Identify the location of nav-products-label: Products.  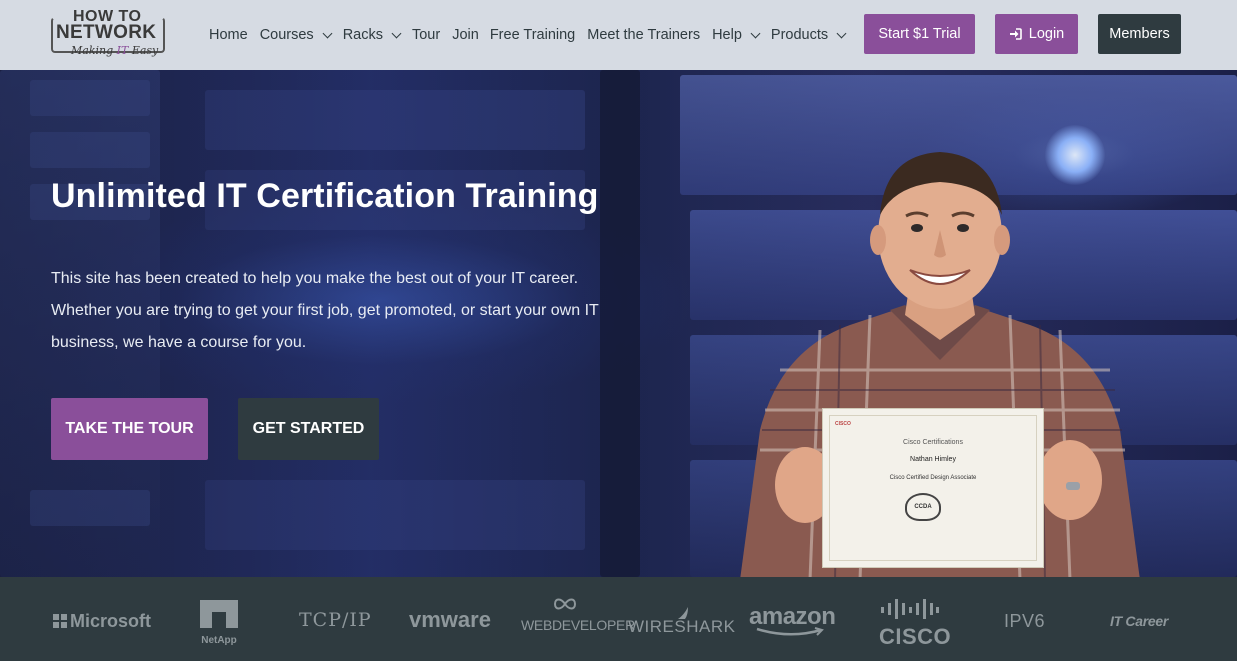
(799, 35).